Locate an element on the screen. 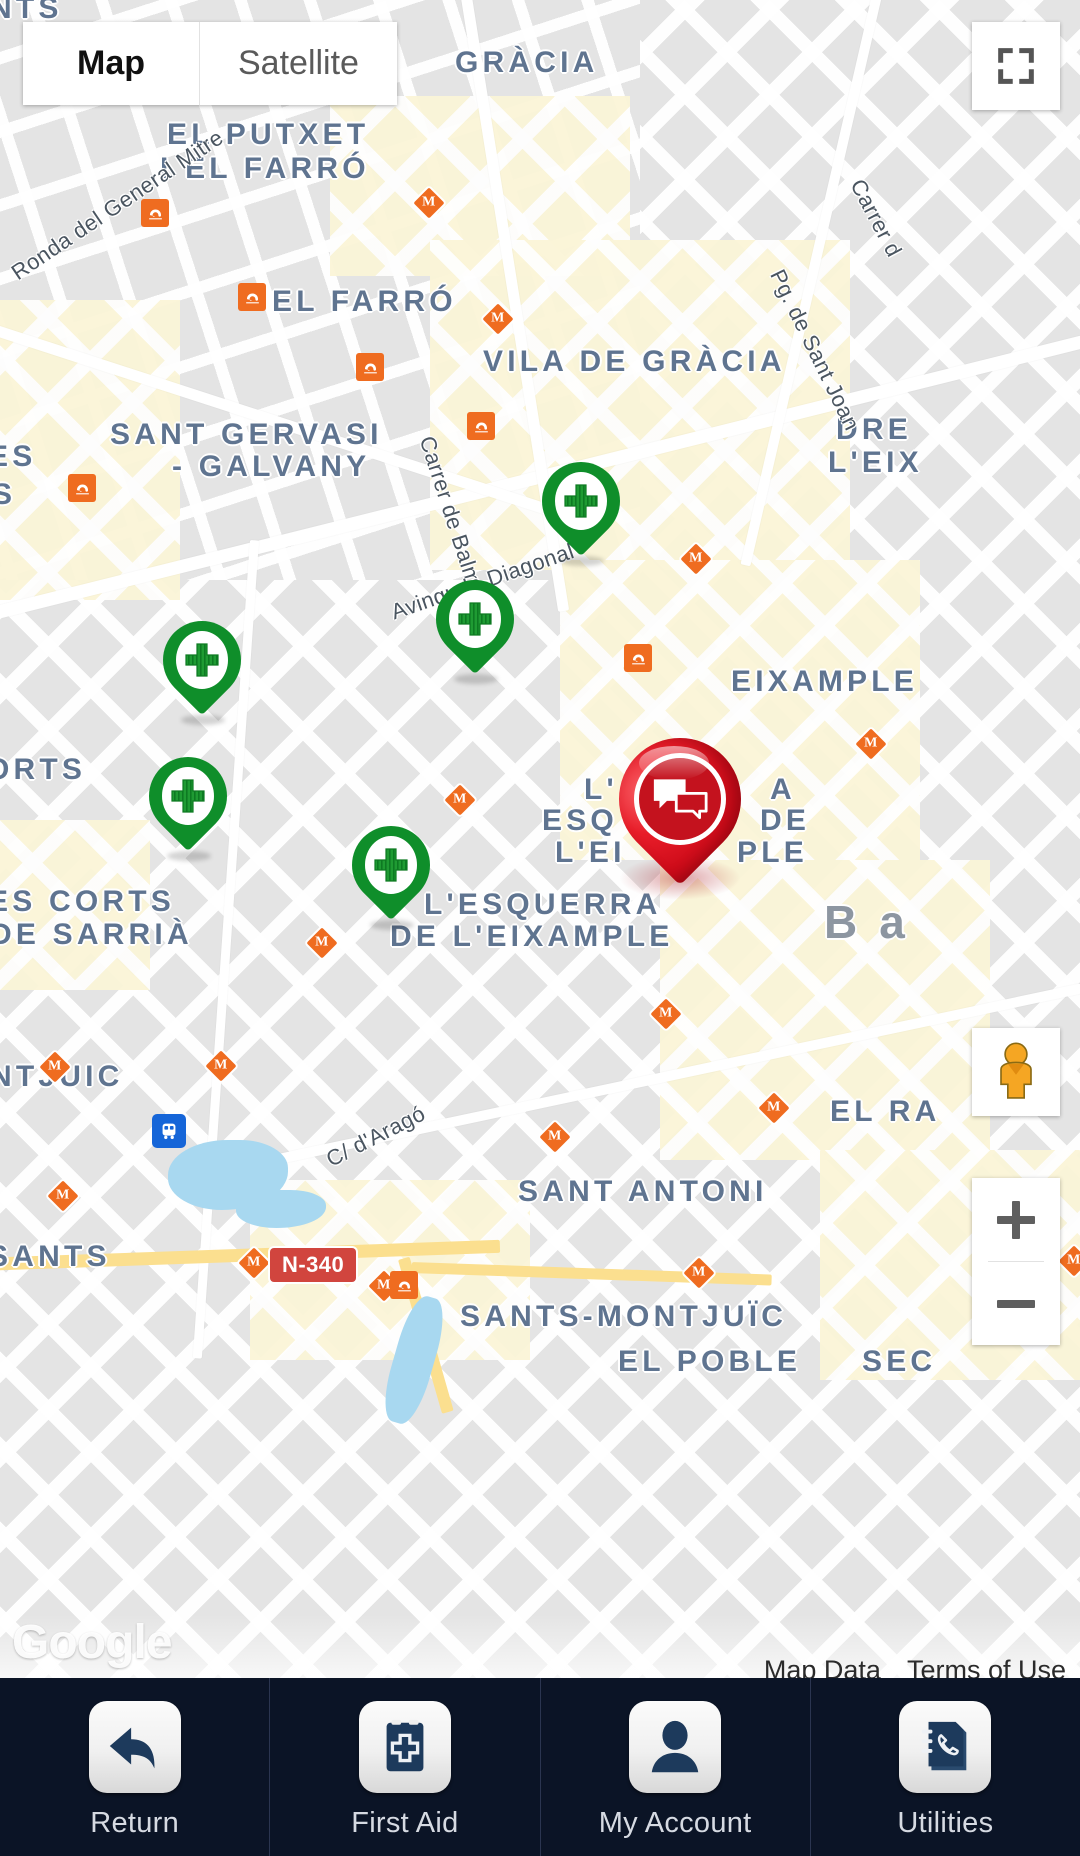  first-aid-kit-icon is located at coordinates (405, 1745).